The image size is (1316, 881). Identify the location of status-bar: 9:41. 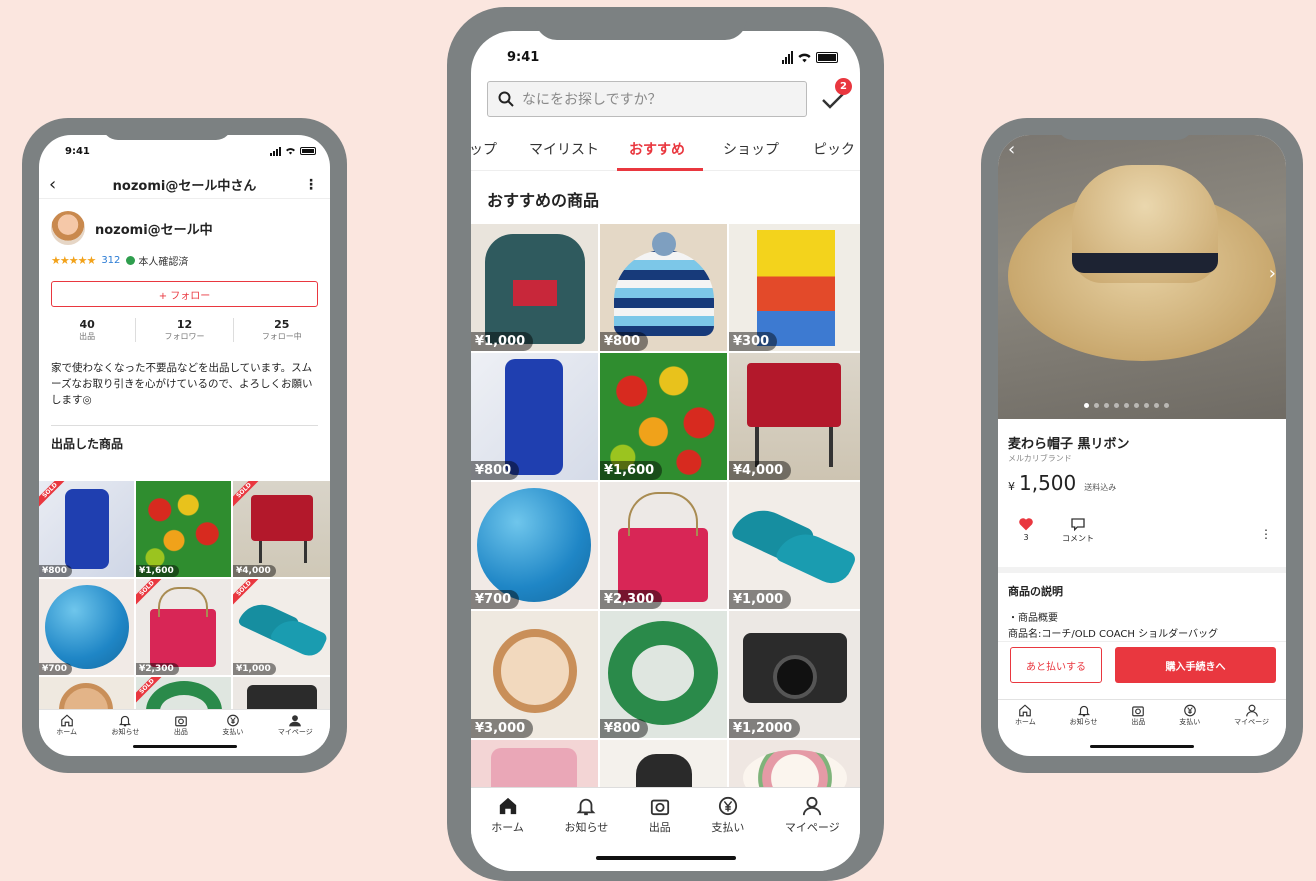
(184, 151).